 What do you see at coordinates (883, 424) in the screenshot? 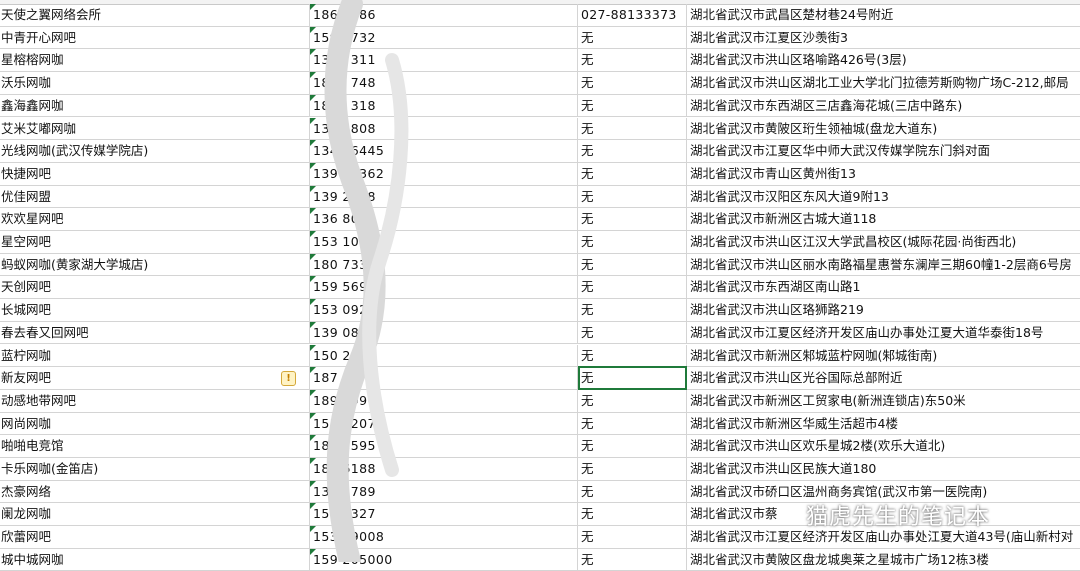
I see `address-cell: 湖北省武汉市新洲区华威生活超市4楼` at bounding box center [883, 424].